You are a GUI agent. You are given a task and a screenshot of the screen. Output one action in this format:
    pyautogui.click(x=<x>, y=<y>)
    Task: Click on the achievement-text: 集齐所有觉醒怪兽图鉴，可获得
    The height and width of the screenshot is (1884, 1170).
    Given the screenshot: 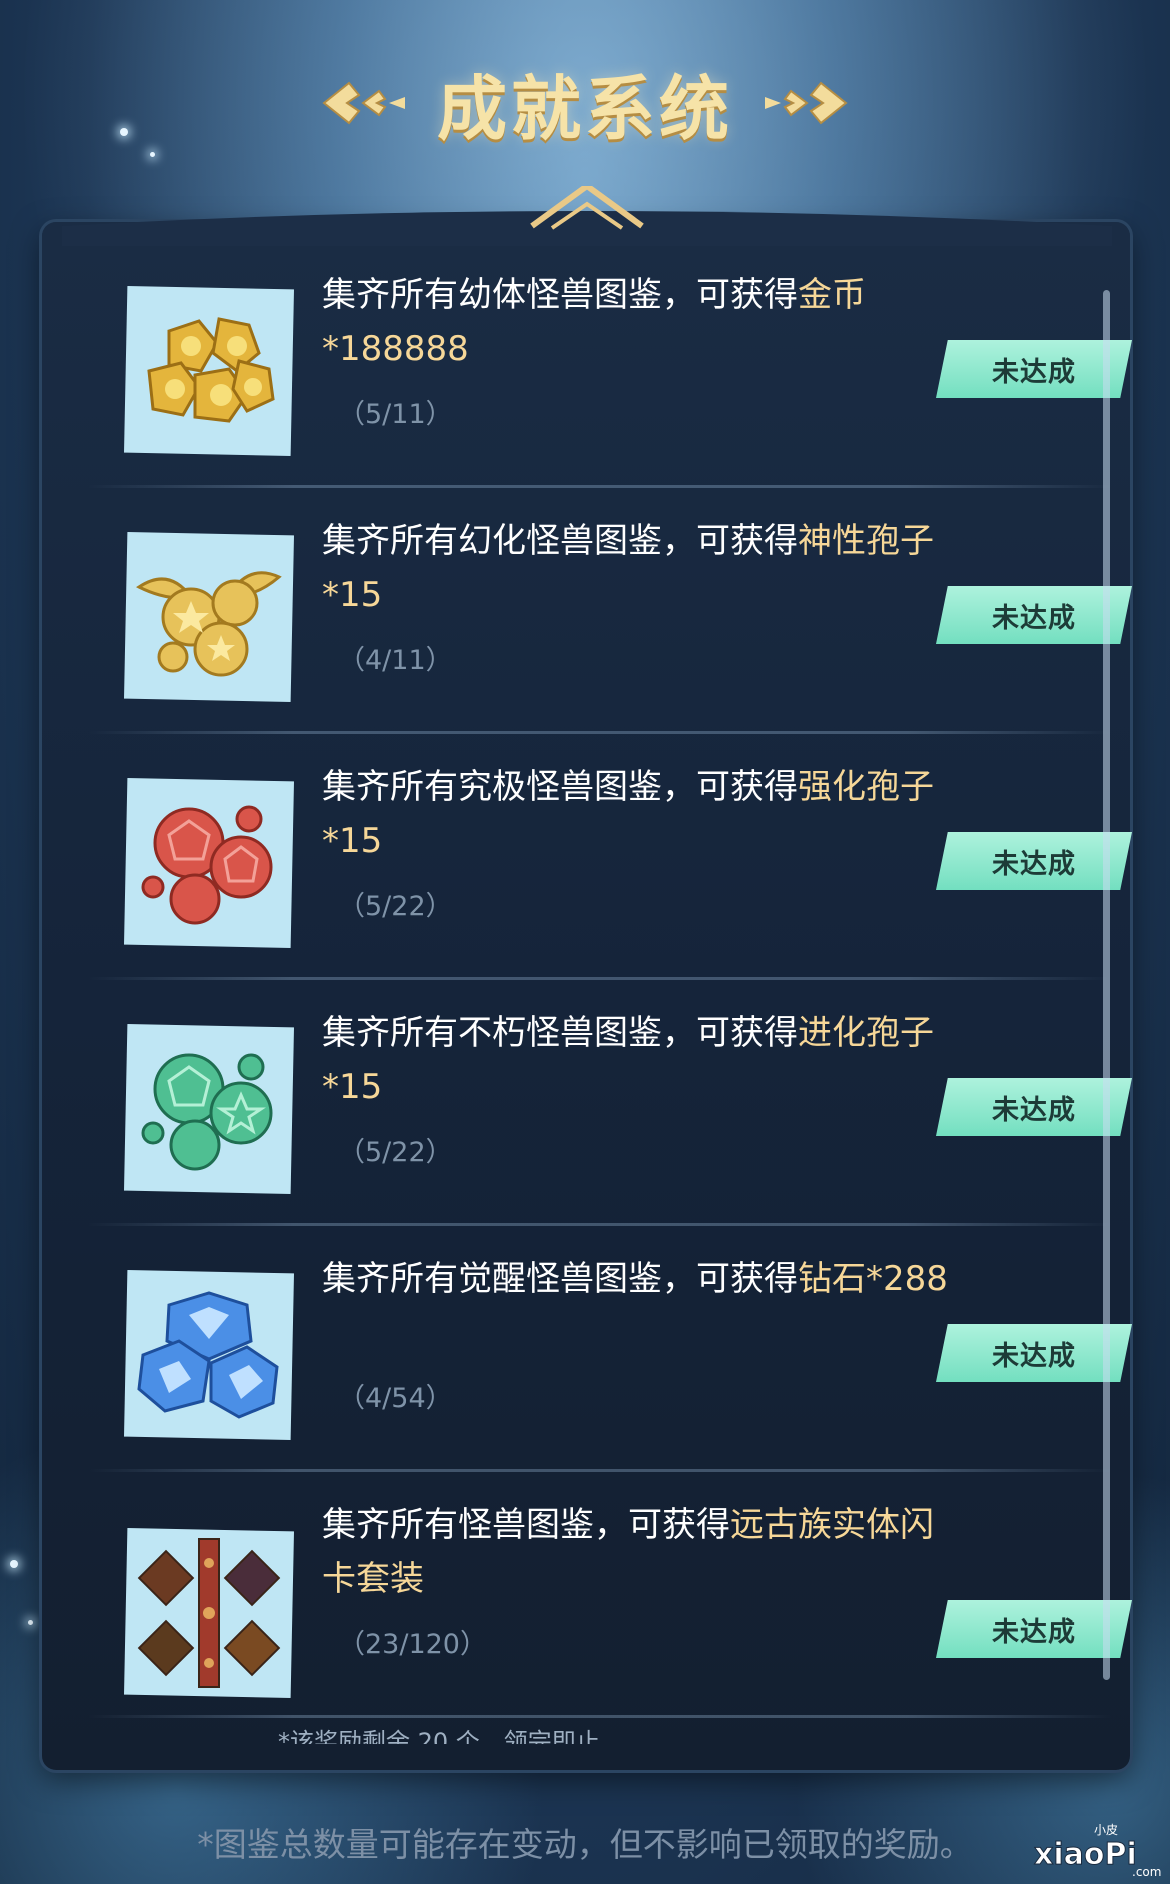 What is the action you would take?
    pyautogui.click(x=560, y=1279)
    